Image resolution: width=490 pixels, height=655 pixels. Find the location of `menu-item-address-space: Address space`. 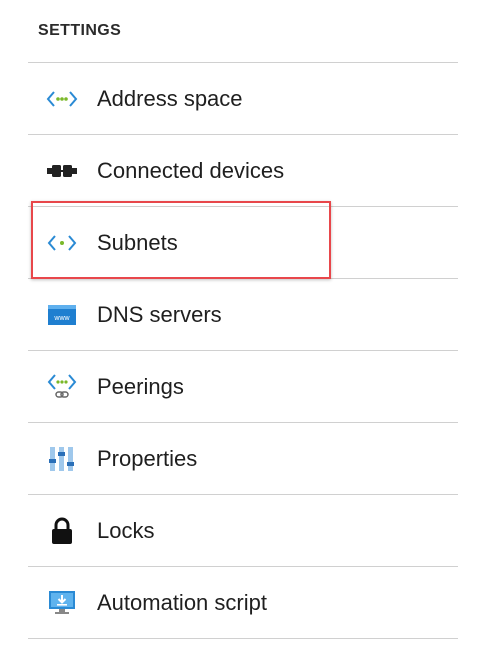

menu-item-address-space: Address space is located at coordinates (243, 99).